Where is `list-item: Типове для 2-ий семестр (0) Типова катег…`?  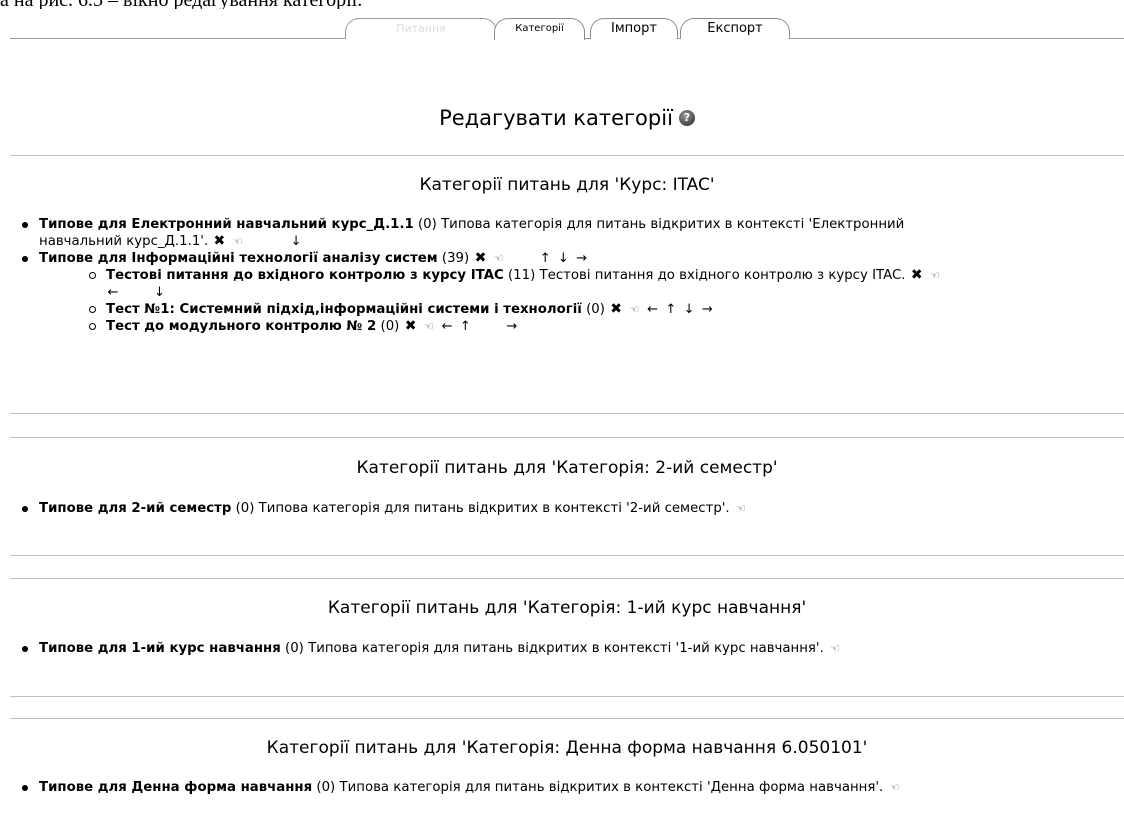 list-item: Типове для 2-ий семестр (0) Типова катег… is located at coordinates (562, 508).